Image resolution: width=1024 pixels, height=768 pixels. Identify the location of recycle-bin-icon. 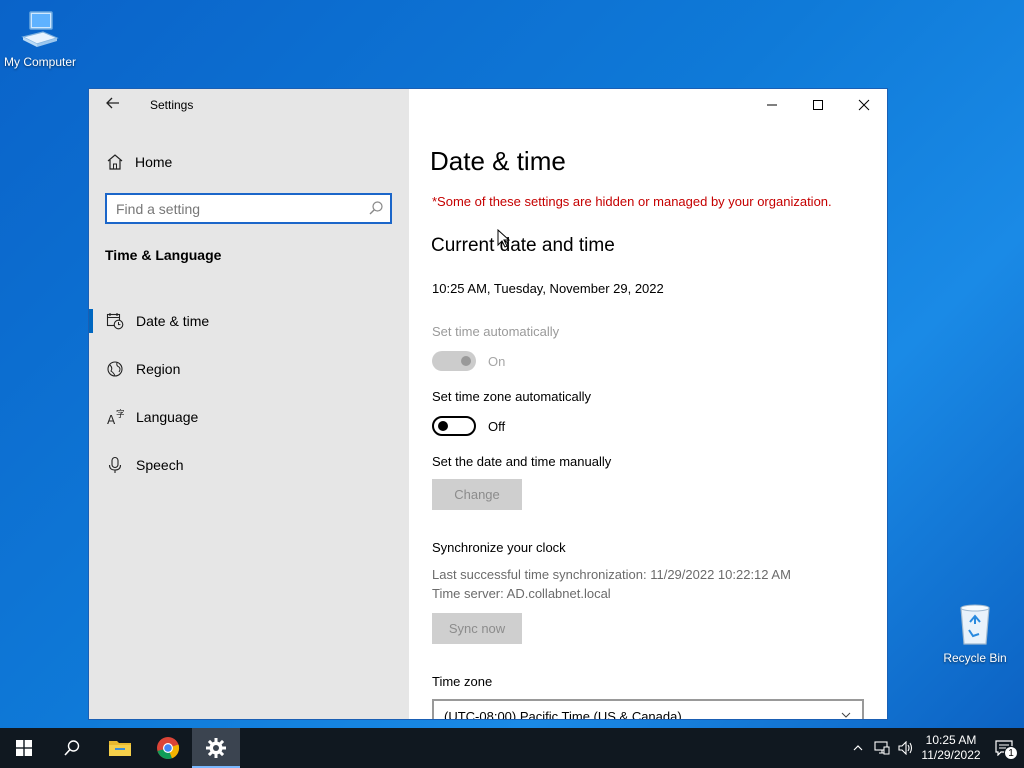
(975, 624).